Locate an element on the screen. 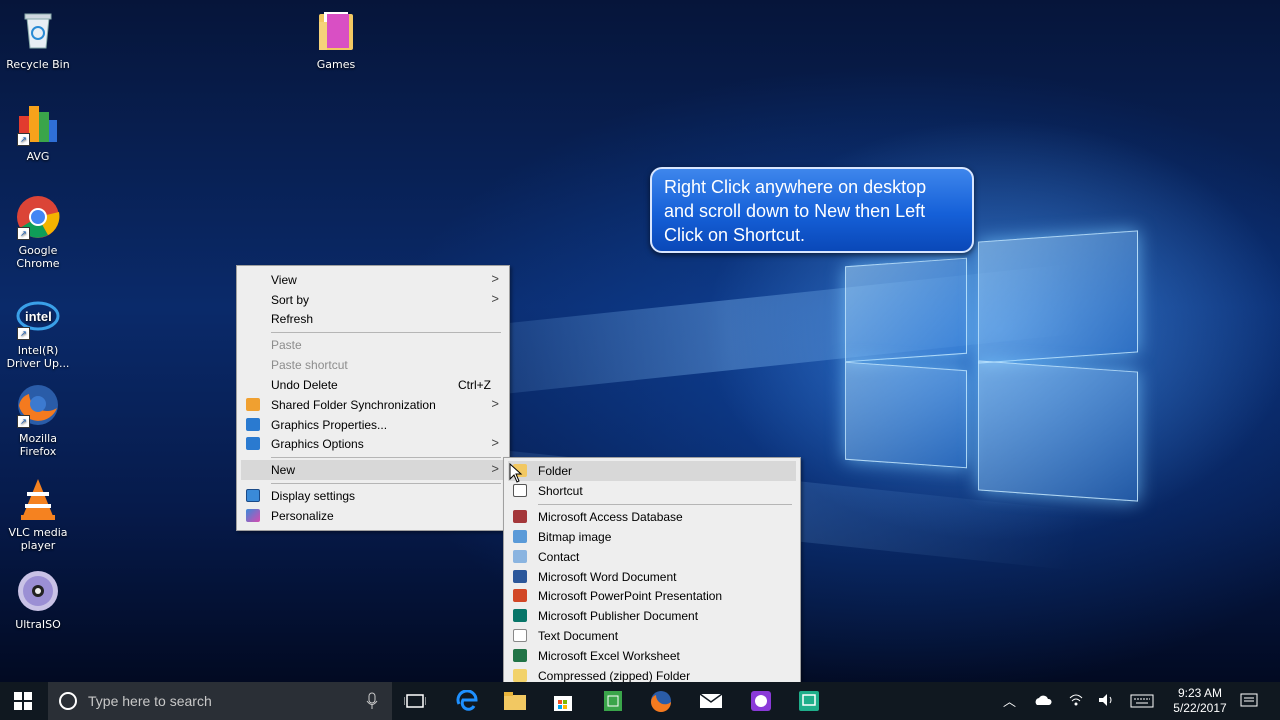 Image resolution: width=1280 pixels, height=720 pixels. avg-icon: ↗ is located at coordinates (38, 123).